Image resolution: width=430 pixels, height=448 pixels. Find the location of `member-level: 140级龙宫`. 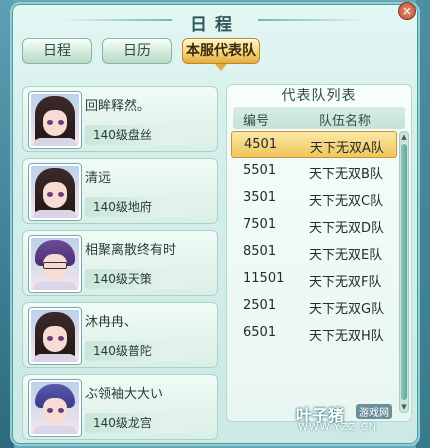

member-level: 140级龙宫 is located at coordinates (145, 423).